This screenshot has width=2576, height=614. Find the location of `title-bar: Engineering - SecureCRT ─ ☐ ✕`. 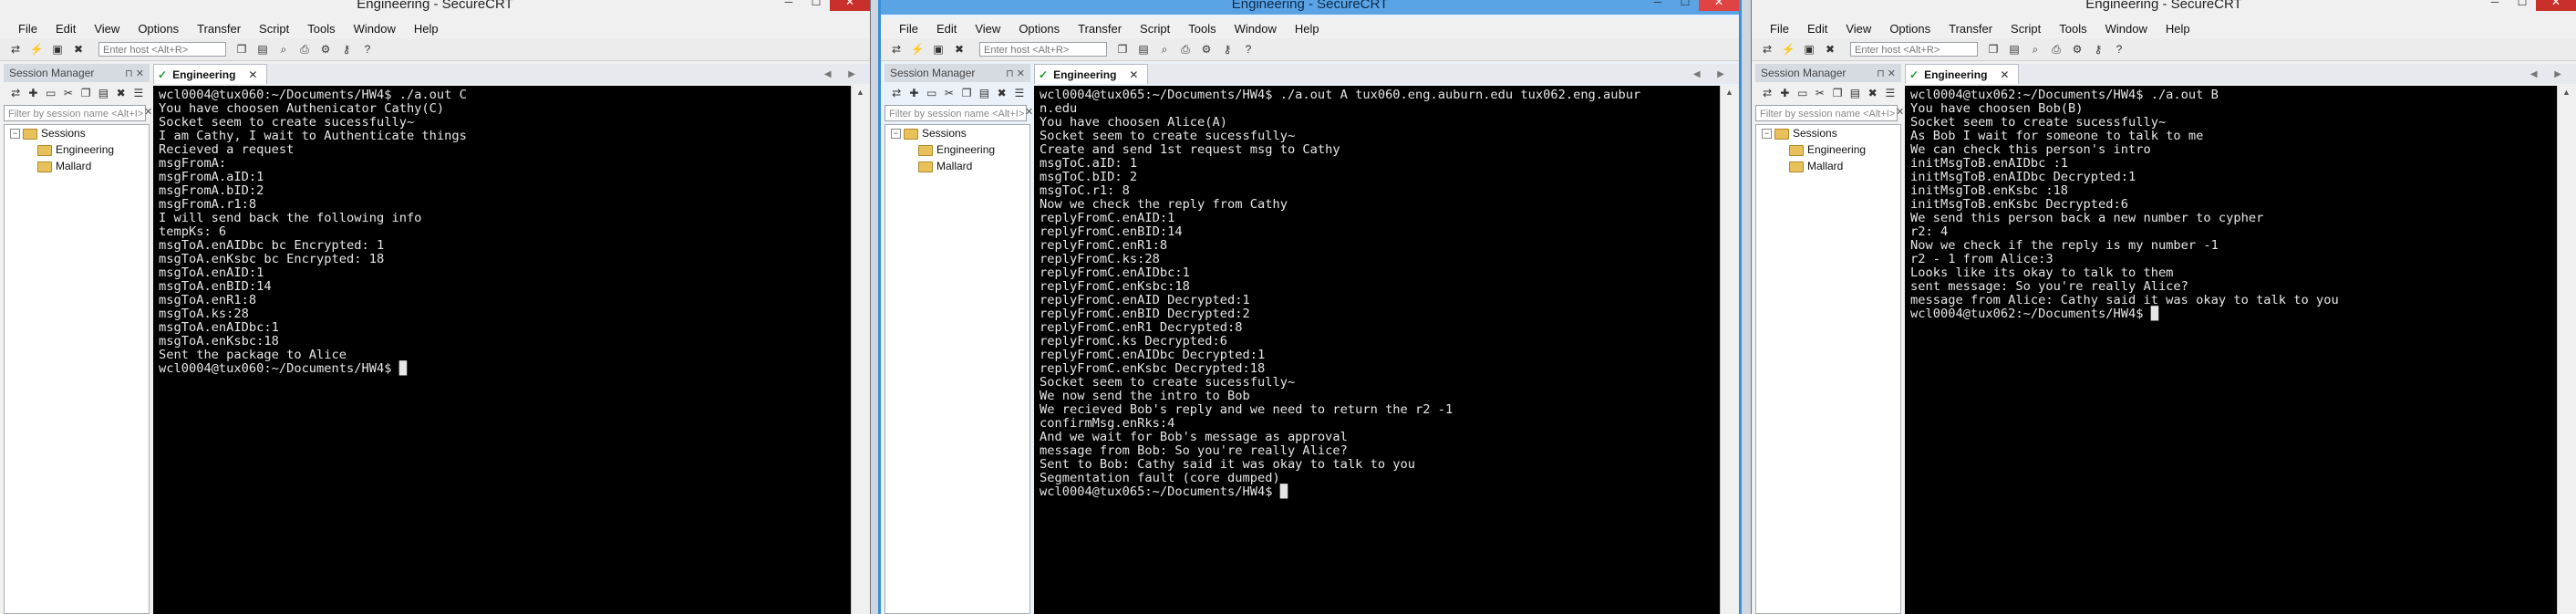

title-bar: Engineering - SecureCRT ─ ☐ ✕ is located at coordinates (1310, 7).